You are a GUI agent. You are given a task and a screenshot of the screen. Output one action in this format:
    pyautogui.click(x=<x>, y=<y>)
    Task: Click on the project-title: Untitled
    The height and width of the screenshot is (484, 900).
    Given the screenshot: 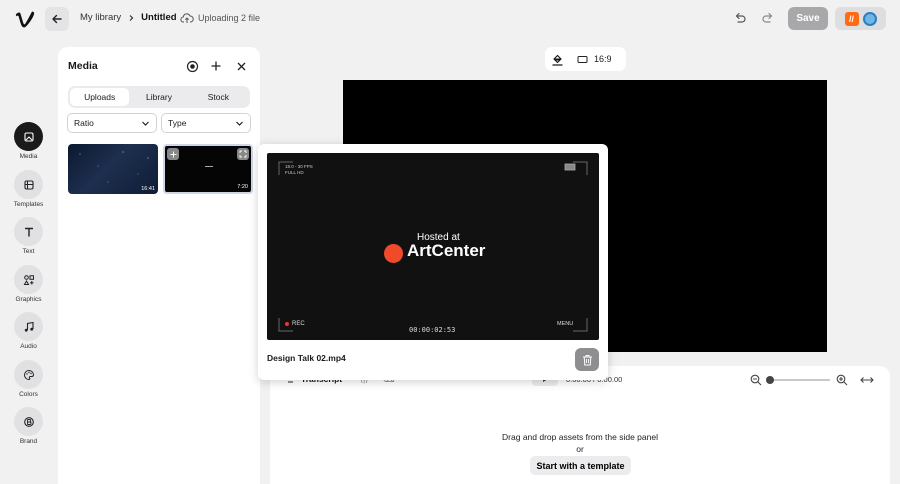 What is the action you would take?
    pyautogui.click(x=158, y=17)
    